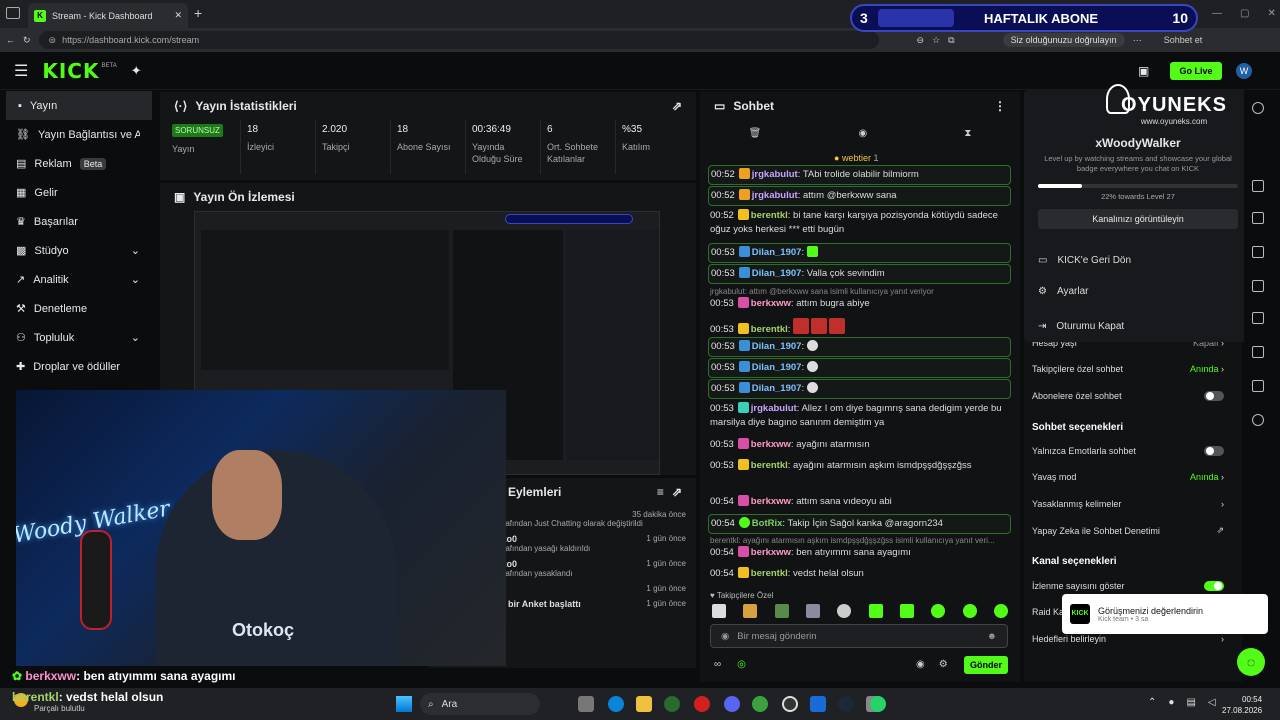 The width and height of the screenshot is (1280, 720). What do you see at coordinates (1128, 396) in the screenshot?
I see `setting-subs-only: Abonelere özel sohbet` at bounding box center [1128, 396].